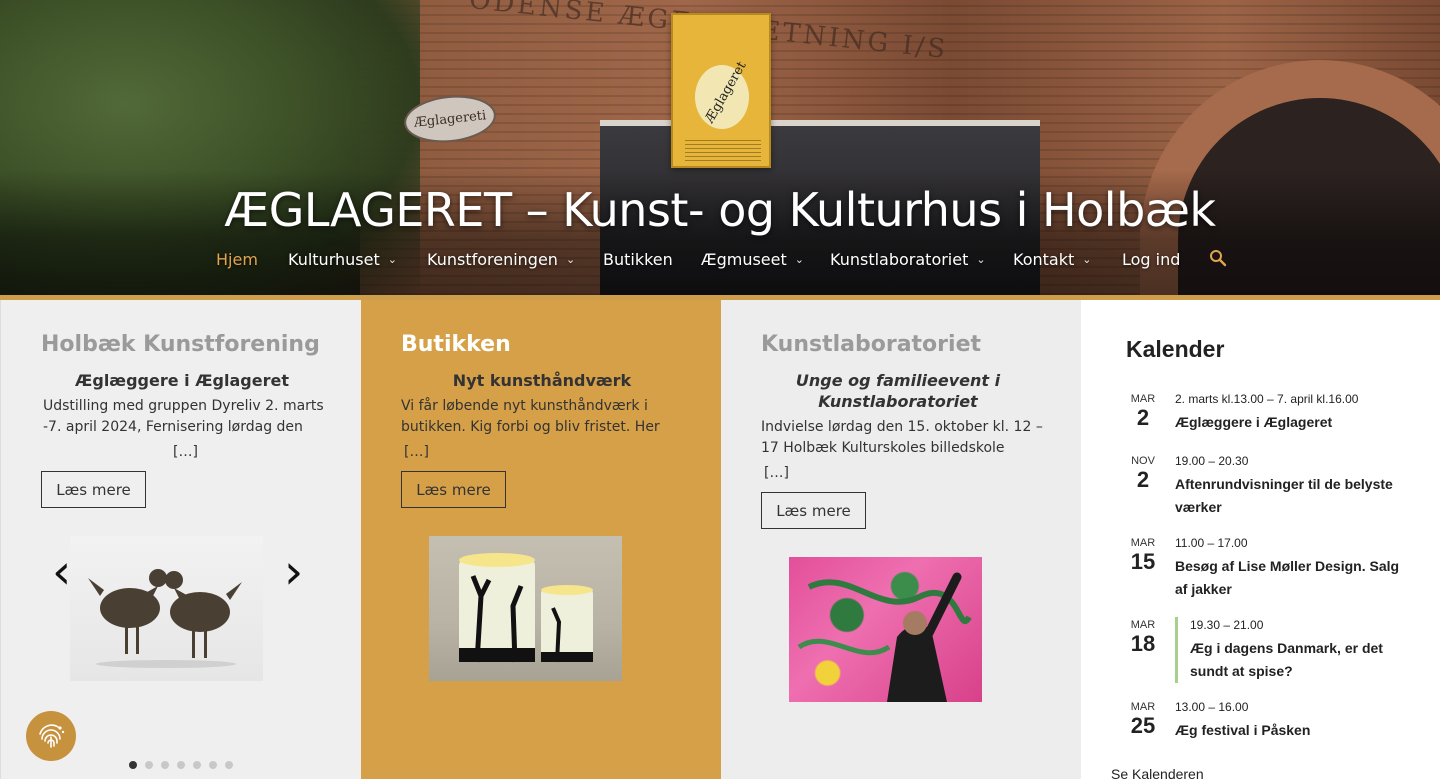  What do you see at coordinates (1295, 422) in the screenshot?
I see `event-title: Æglæggere i Æglageret` at bounding box center [1295, 422].